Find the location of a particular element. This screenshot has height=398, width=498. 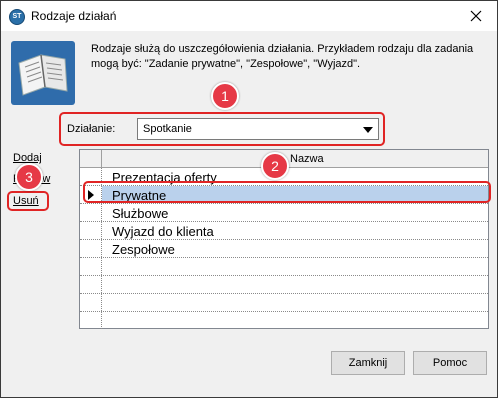

callout-highlight-action is located at coordinates (222, 129).